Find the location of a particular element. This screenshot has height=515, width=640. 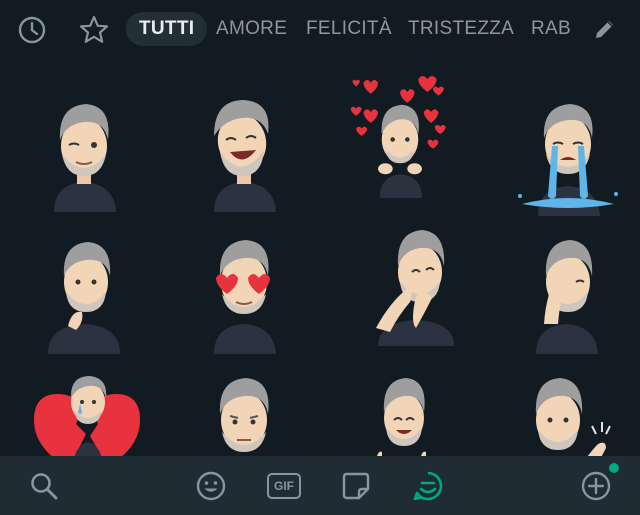

notification-dot is located at coordinates (614, 468).